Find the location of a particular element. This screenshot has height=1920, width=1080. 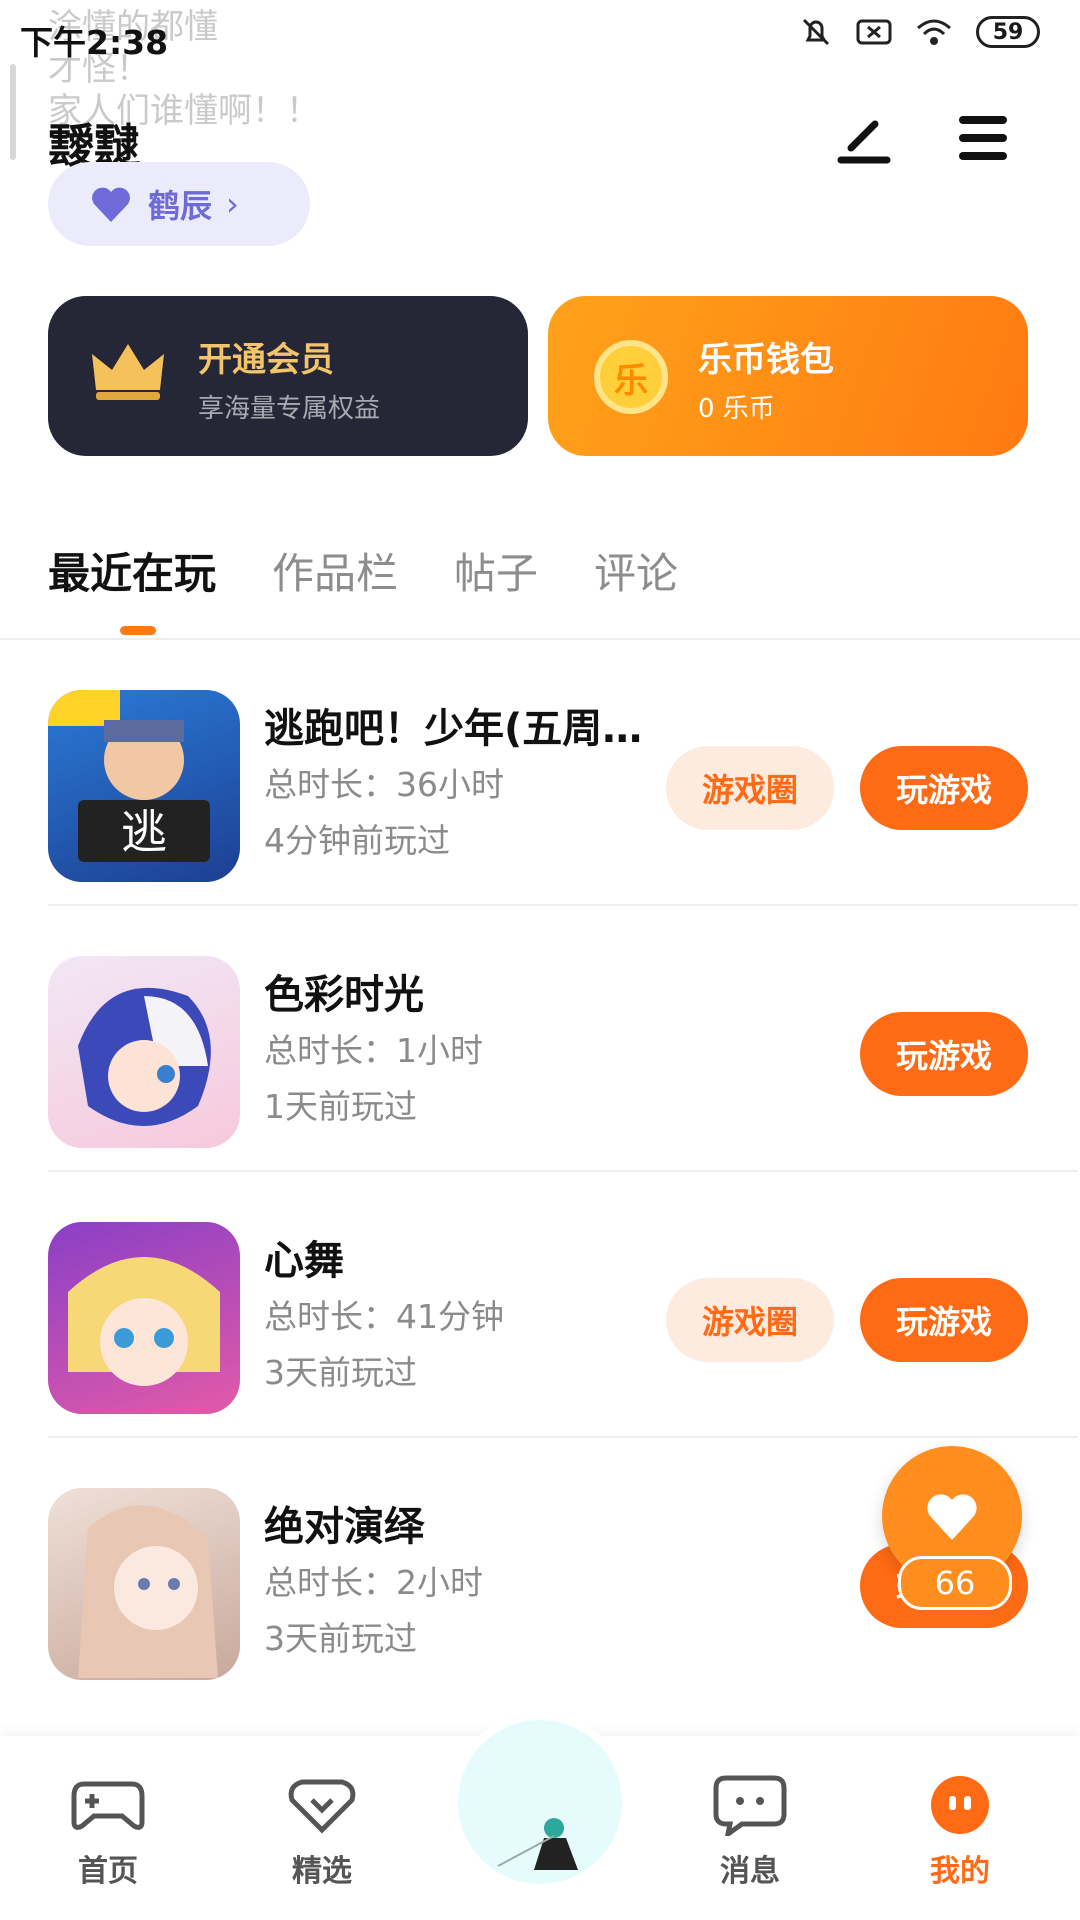

tab-recent: 最近在玩 is located at coordinates (132, 570).